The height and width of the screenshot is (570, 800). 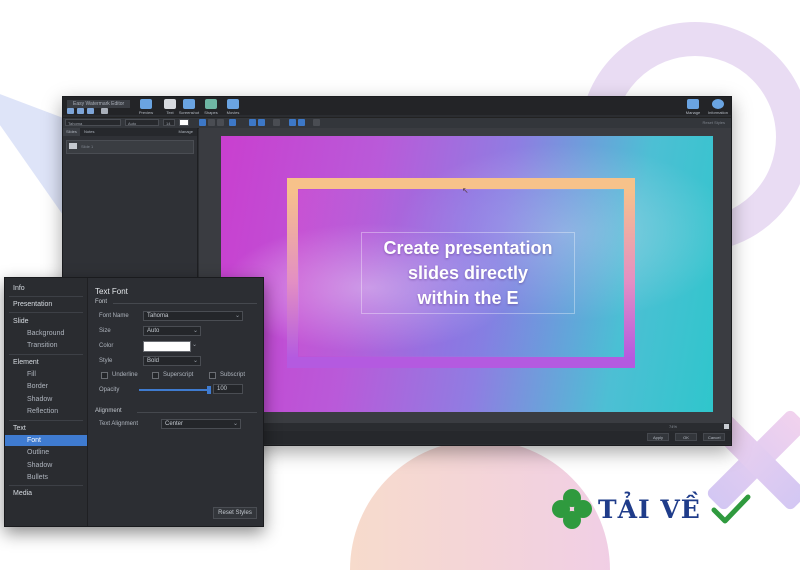 I want to click on font-section-label: Font, so click(x=101, y=302).